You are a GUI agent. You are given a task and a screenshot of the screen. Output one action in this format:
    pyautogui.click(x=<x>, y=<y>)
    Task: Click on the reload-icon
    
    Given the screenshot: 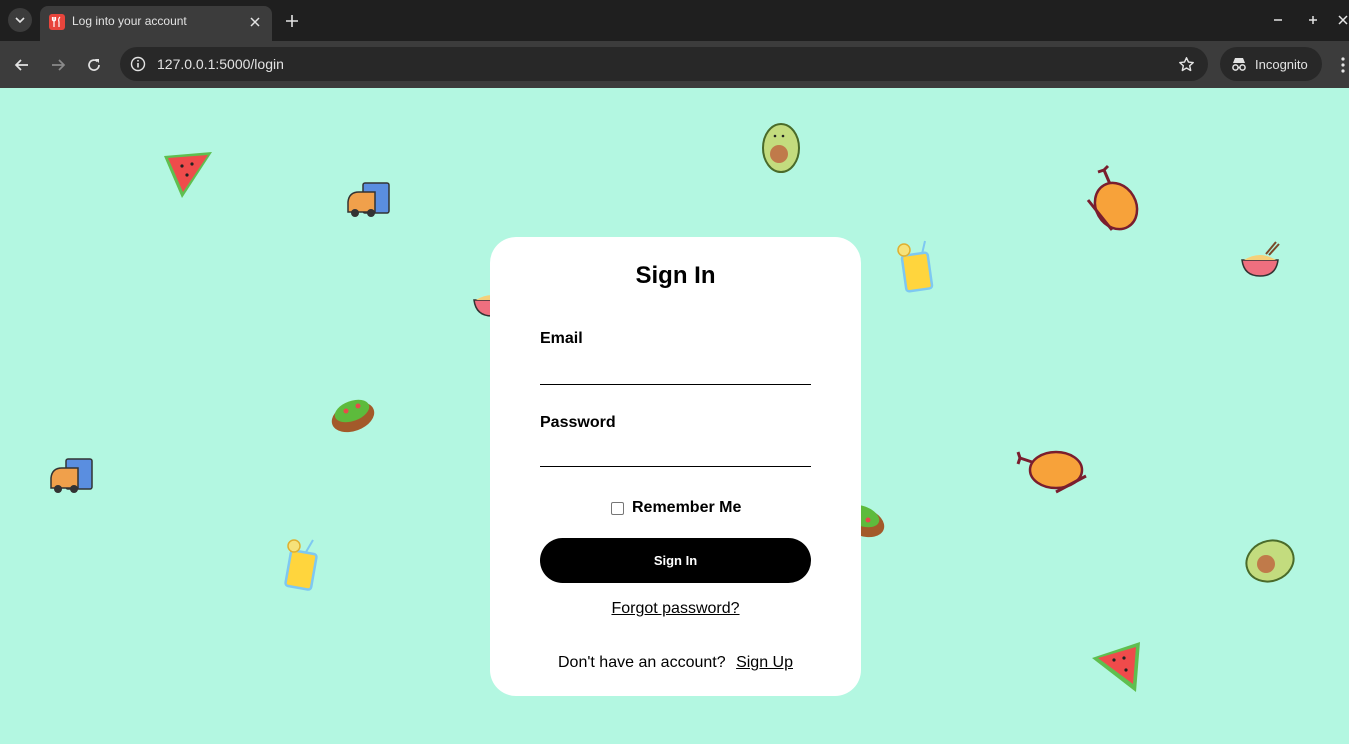 What is the action you would take?
    pyautogui.click(x=94, y=65)
    